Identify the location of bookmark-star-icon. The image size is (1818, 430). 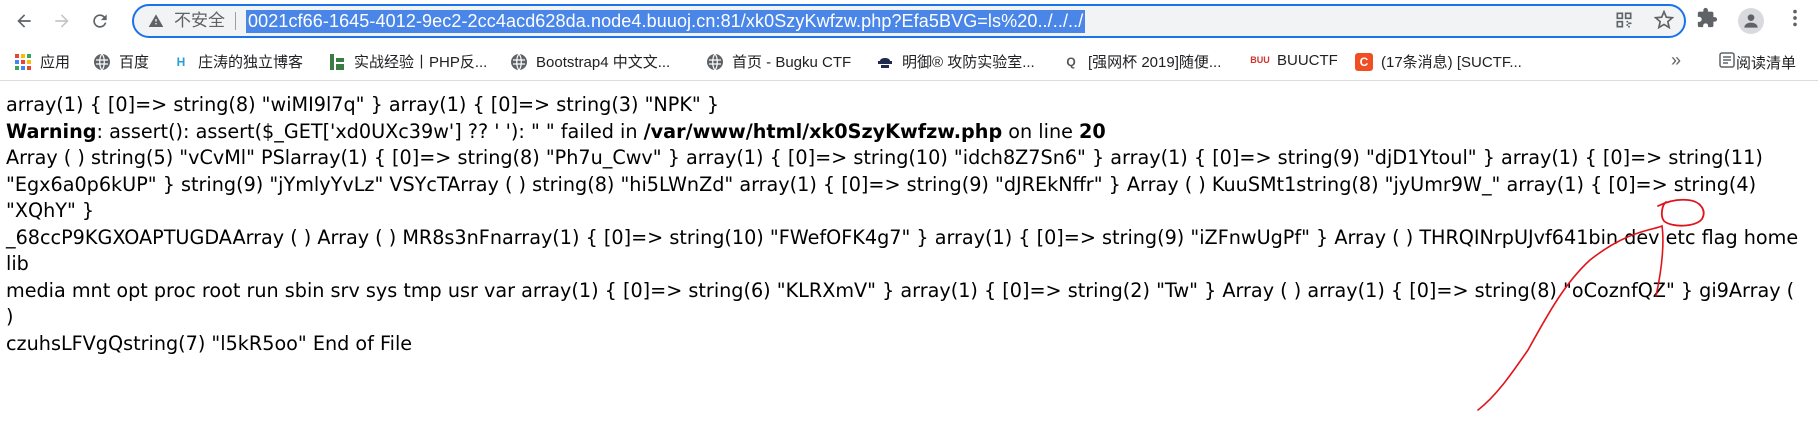
(1664, 22).